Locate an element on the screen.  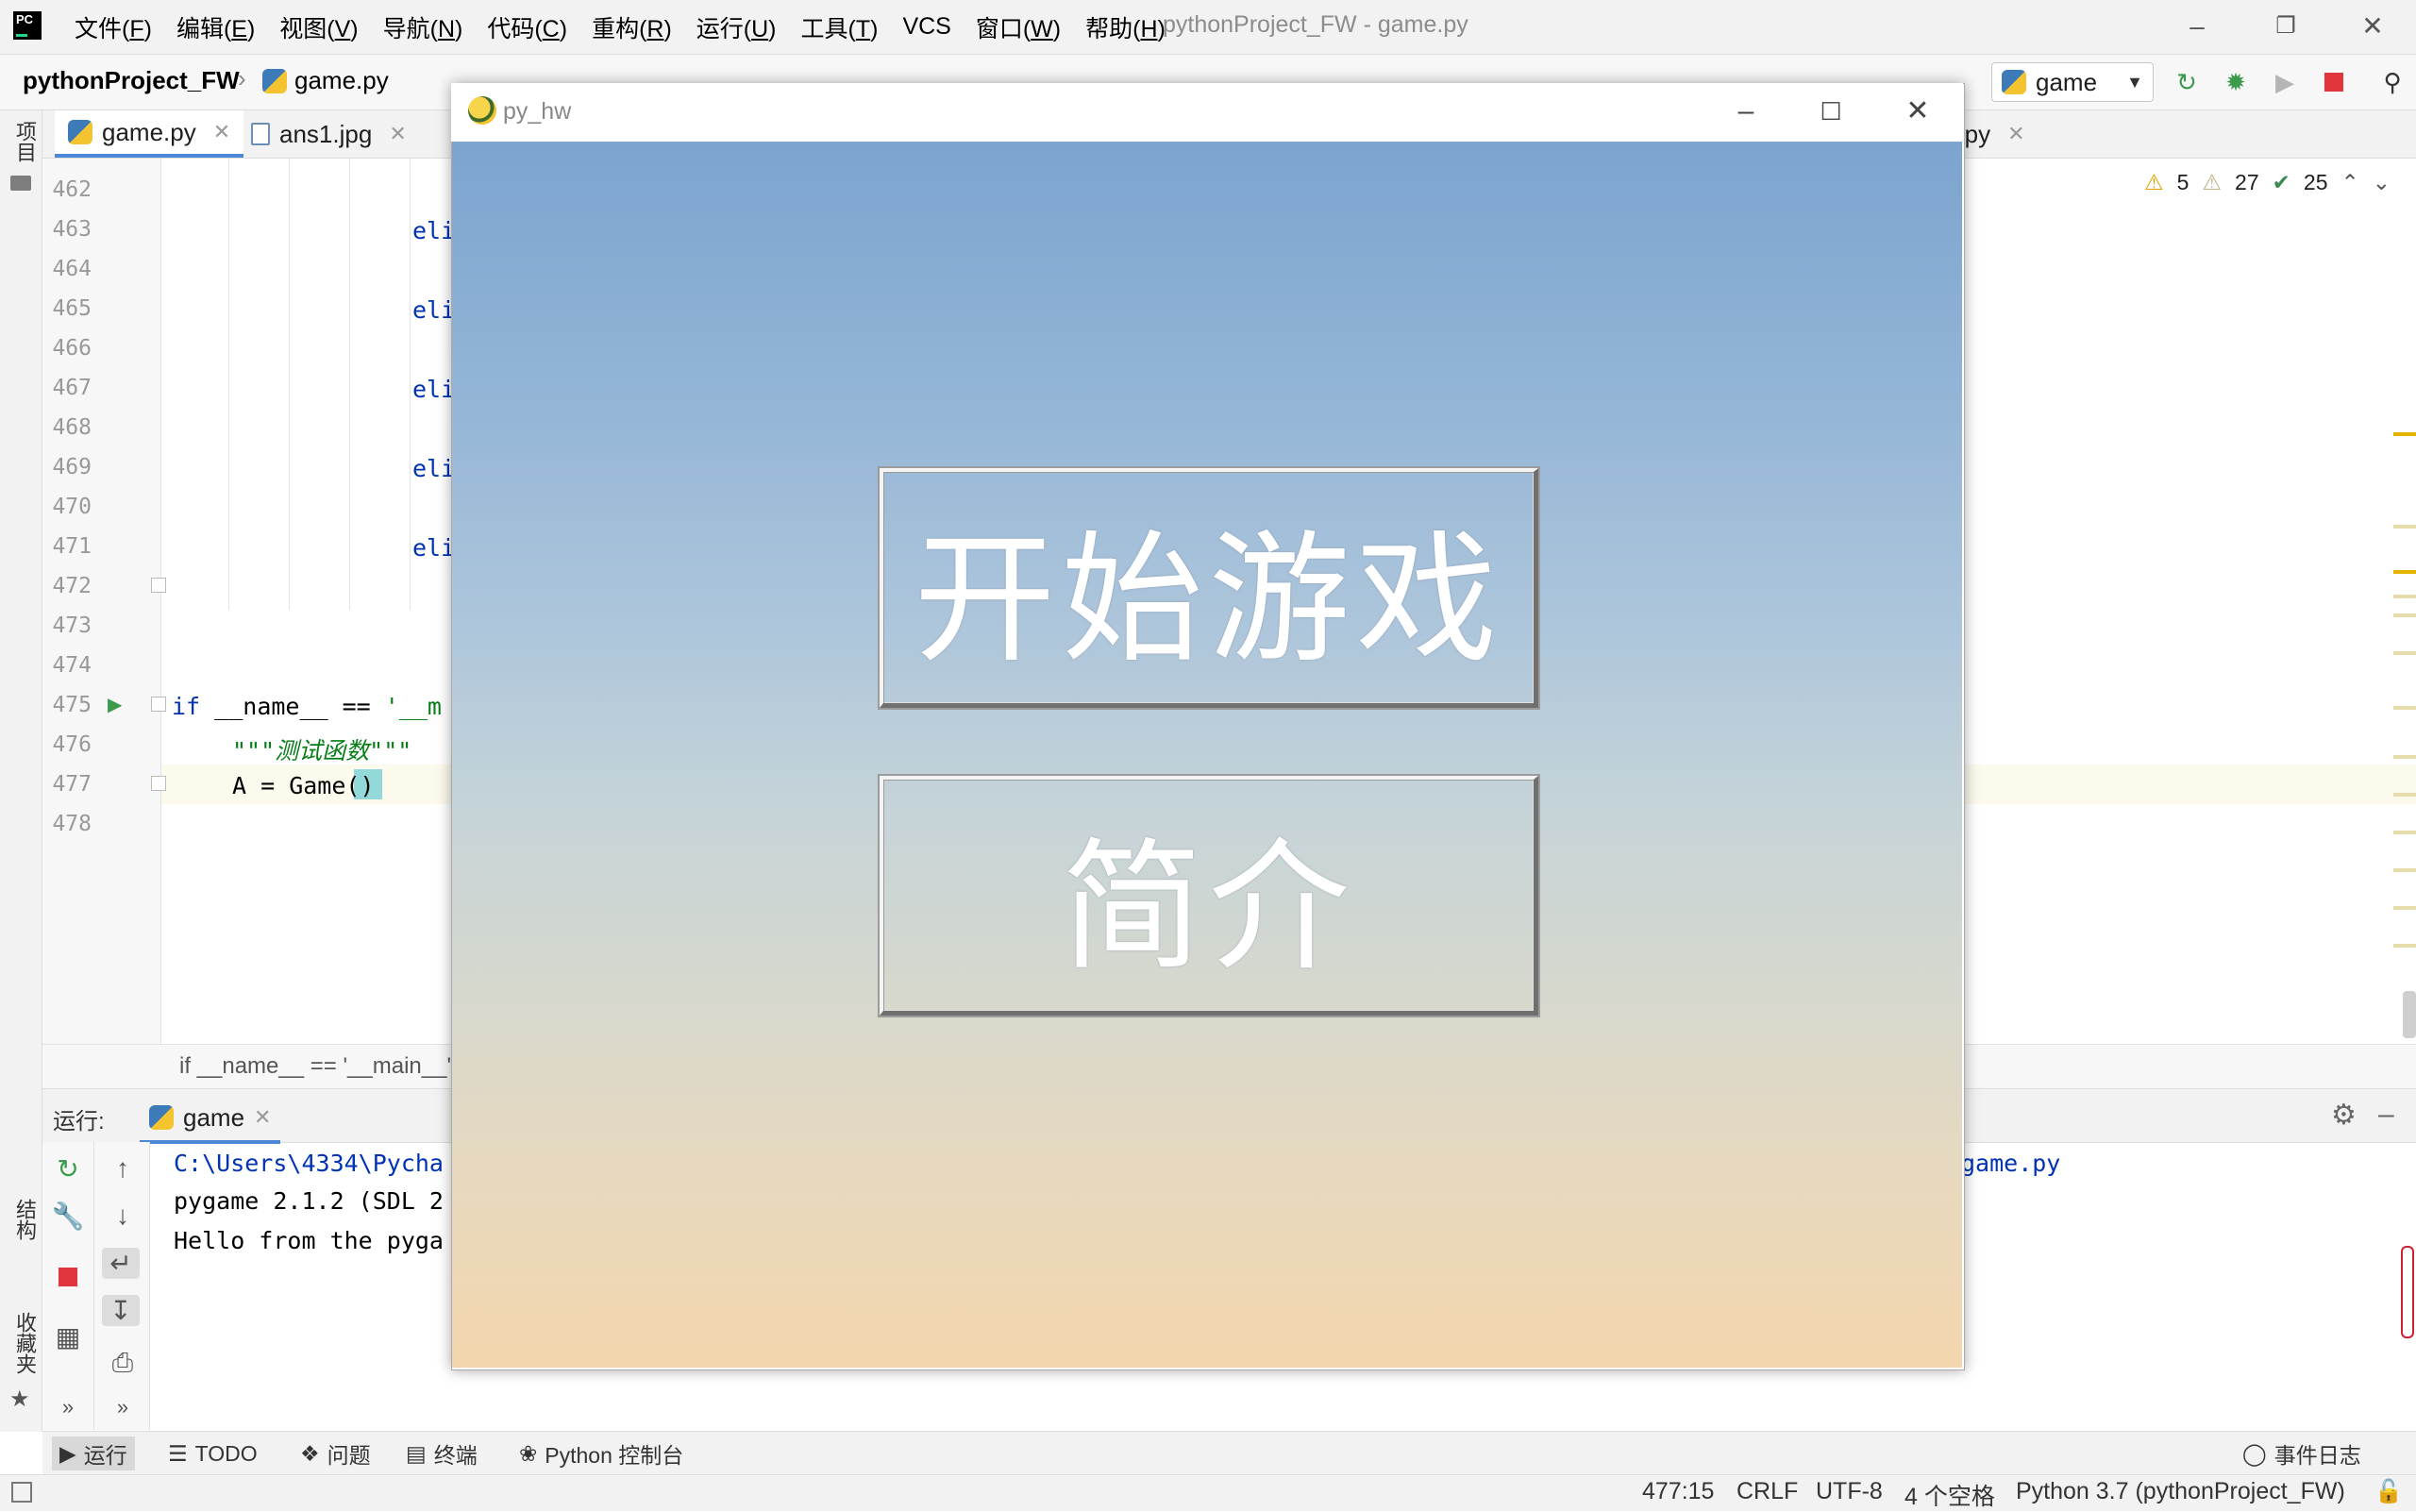
code-line-469: eli is located at coordinates (434, 468).